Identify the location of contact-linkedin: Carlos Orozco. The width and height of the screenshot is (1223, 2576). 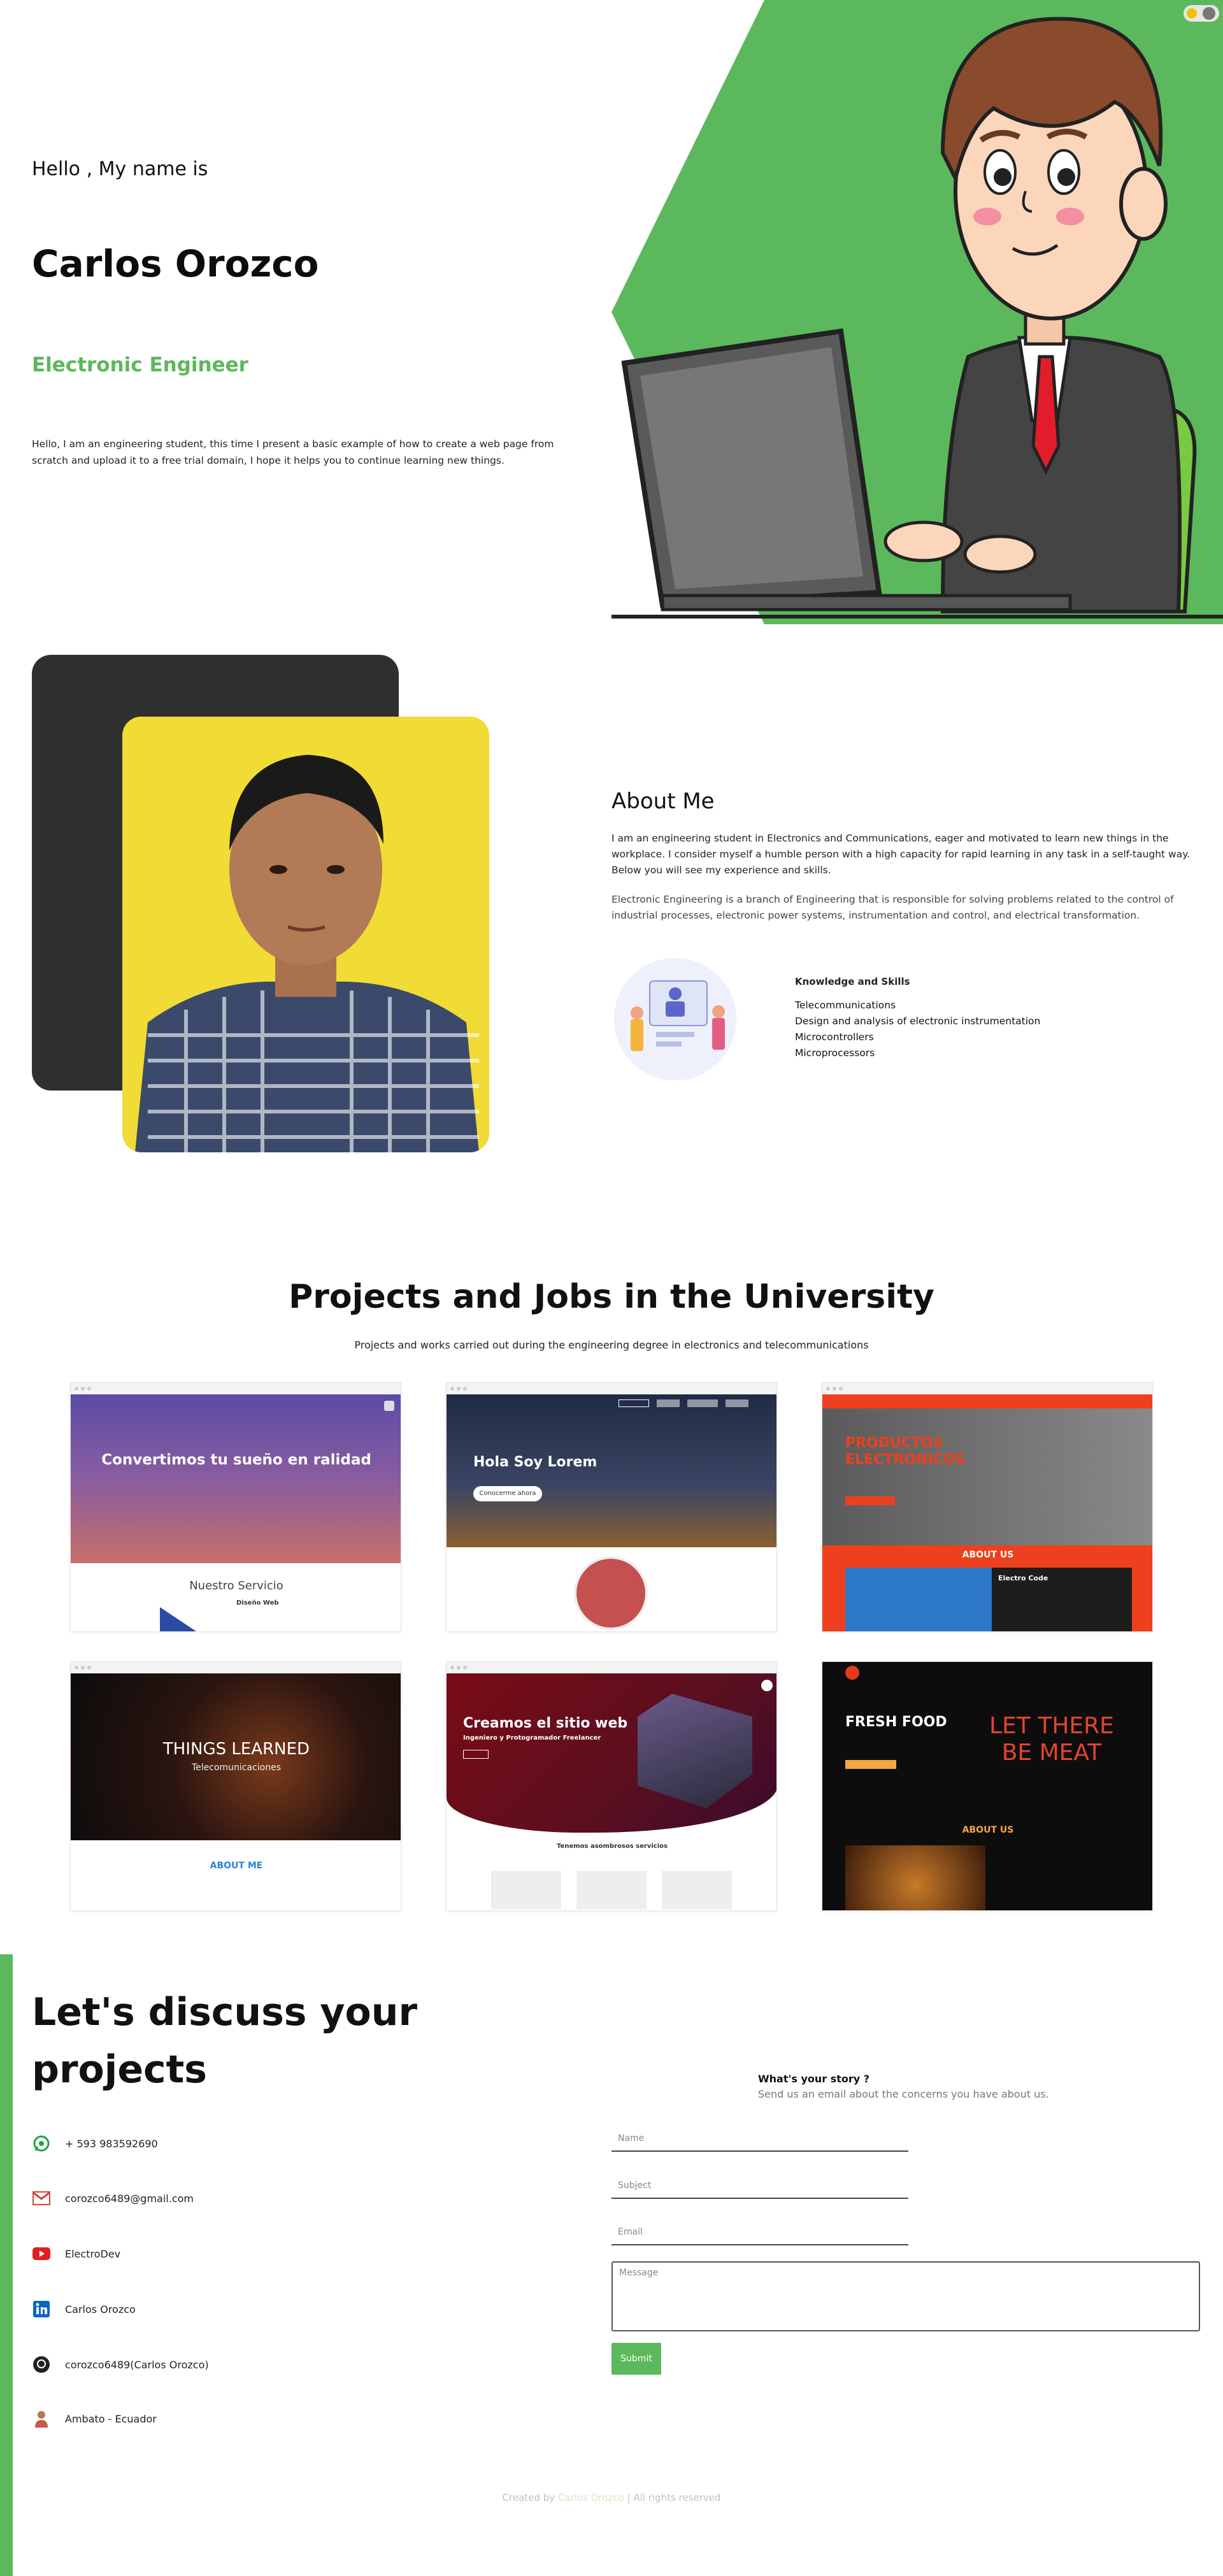
(84, 2310).